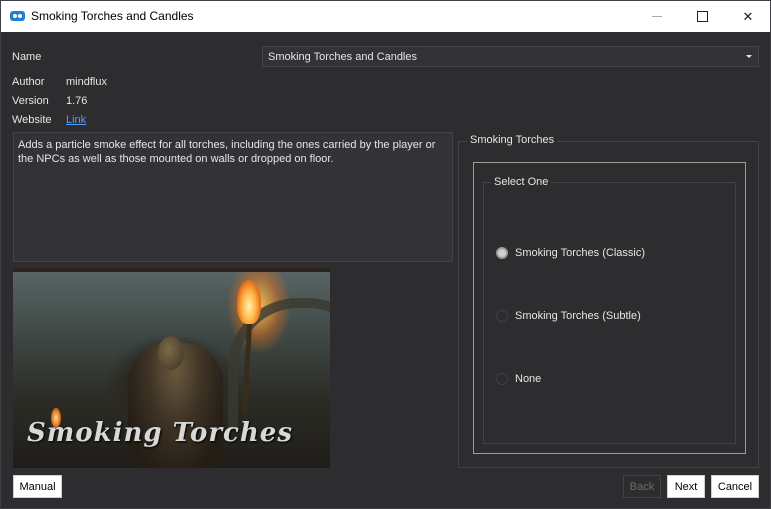 This screenshot has height=509, width=771. I want to click on radio-option-none: None, so click(518, 379).